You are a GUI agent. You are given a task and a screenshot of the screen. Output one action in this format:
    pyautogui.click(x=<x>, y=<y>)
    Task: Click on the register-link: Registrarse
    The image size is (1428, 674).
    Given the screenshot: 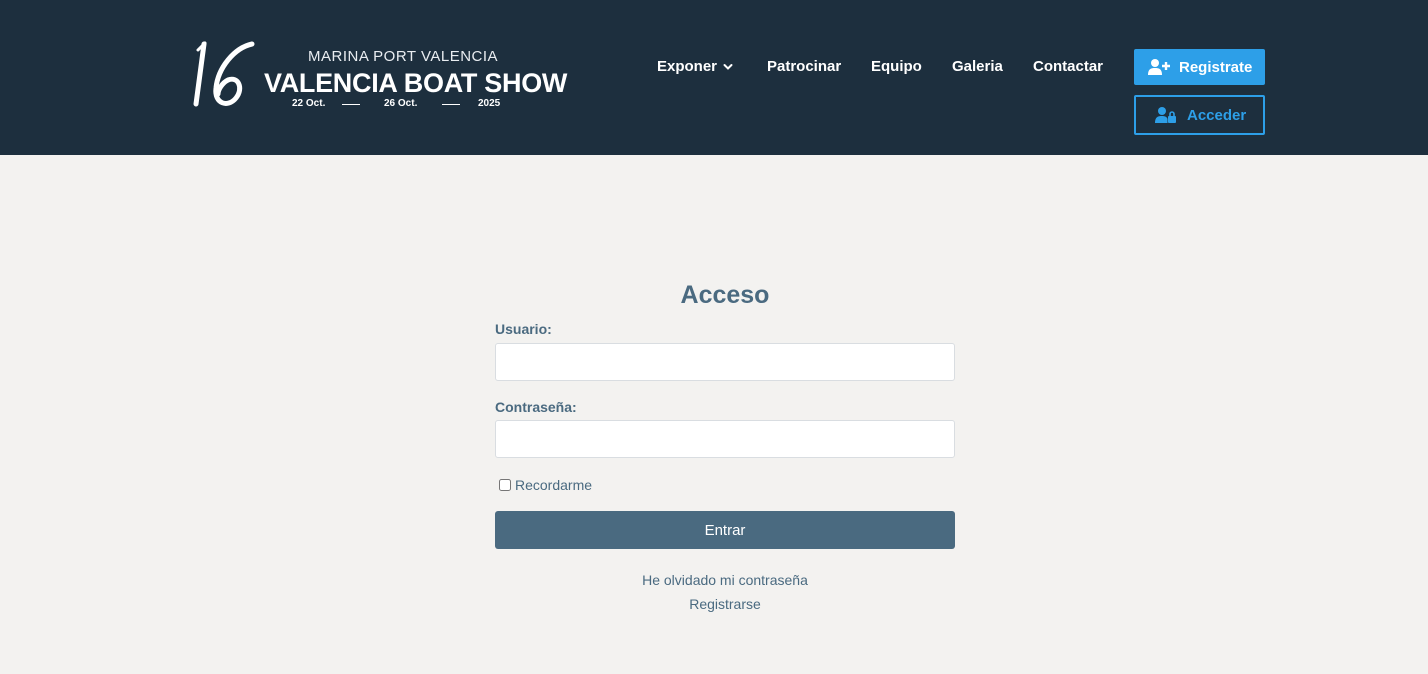 What is the action you would take?
    pyautogui.click(x=725, y=604)
    